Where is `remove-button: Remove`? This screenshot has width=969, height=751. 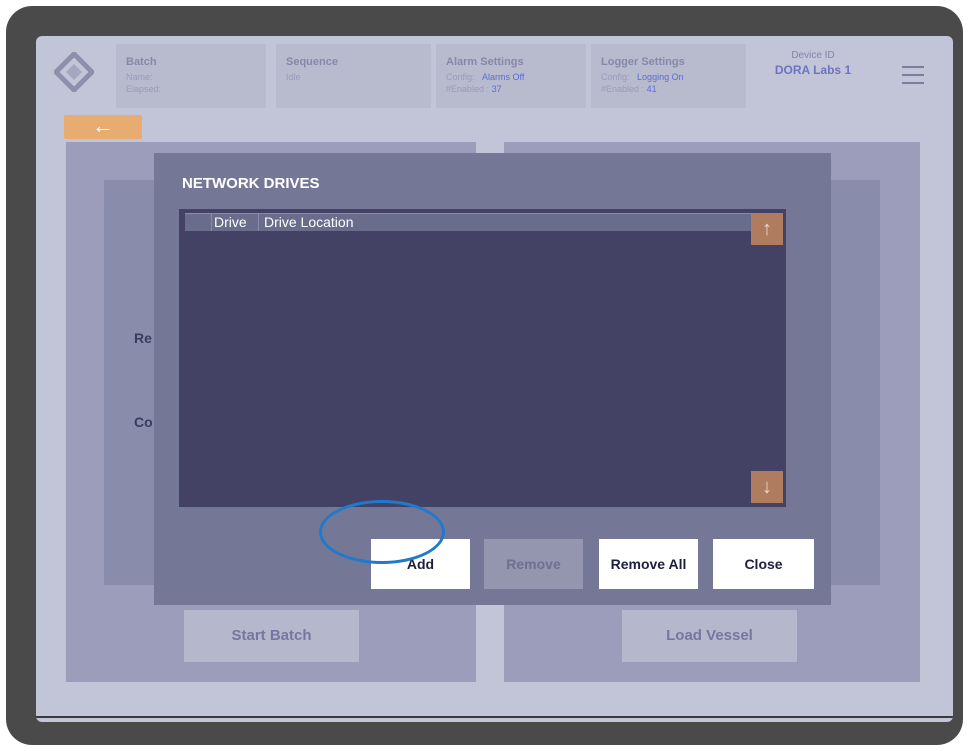 remove-button: Remove is located at coordinates (533, 564).